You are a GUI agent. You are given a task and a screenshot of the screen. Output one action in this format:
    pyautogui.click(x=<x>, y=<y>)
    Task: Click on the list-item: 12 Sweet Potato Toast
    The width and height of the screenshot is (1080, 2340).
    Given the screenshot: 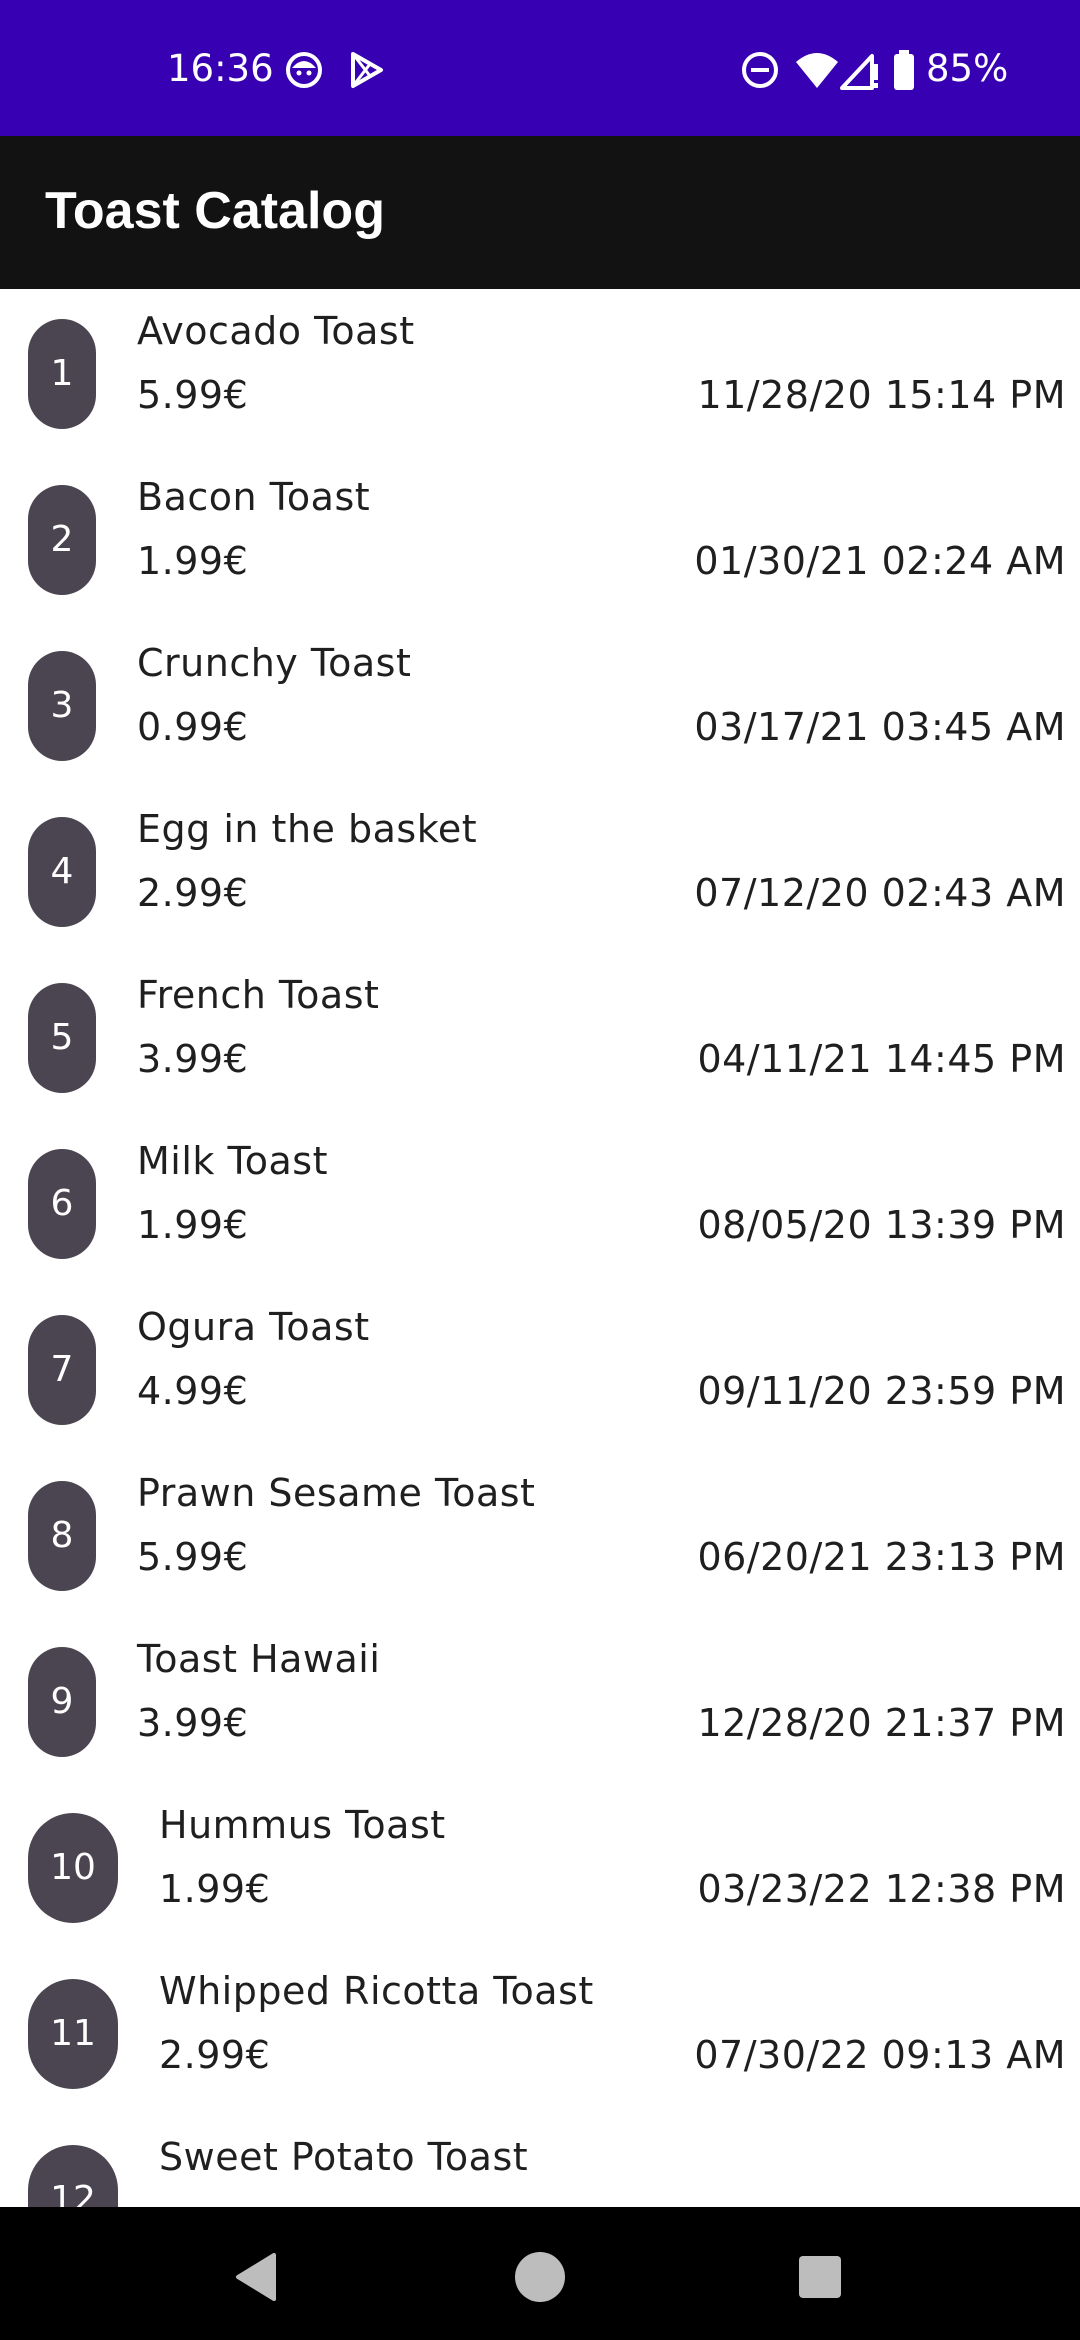 What is the action you would take?
    pyautogui.click(x=540, y=2161)
    